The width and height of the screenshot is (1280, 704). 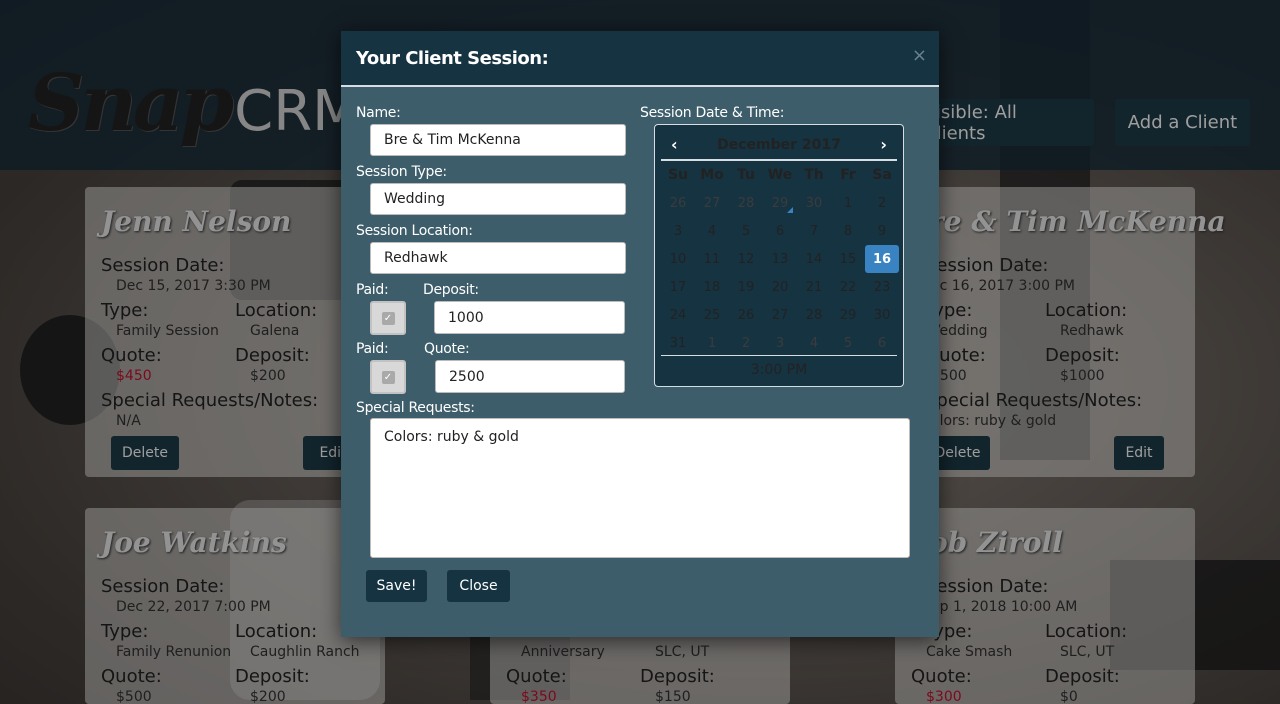 I want to click on calendar-day: 15, so click(x=848, y=259).